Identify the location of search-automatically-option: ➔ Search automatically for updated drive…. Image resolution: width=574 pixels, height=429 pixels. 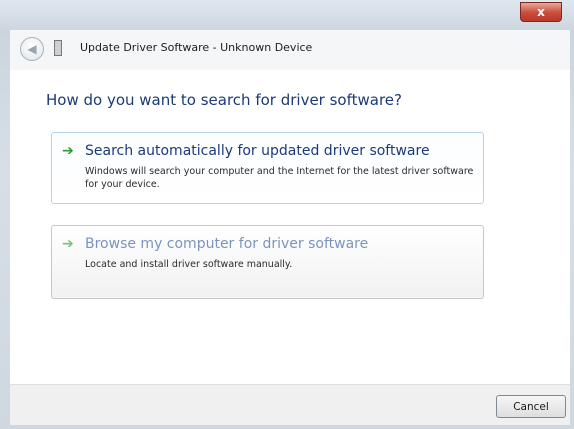
(267, 168).